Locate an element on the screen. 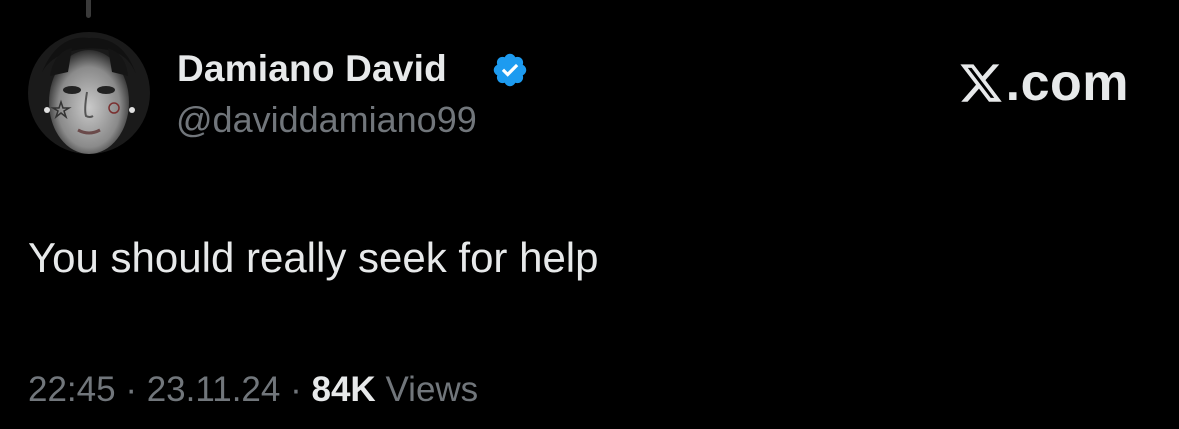  author-display-name: Damiano David is located at coordinates (312, 69).